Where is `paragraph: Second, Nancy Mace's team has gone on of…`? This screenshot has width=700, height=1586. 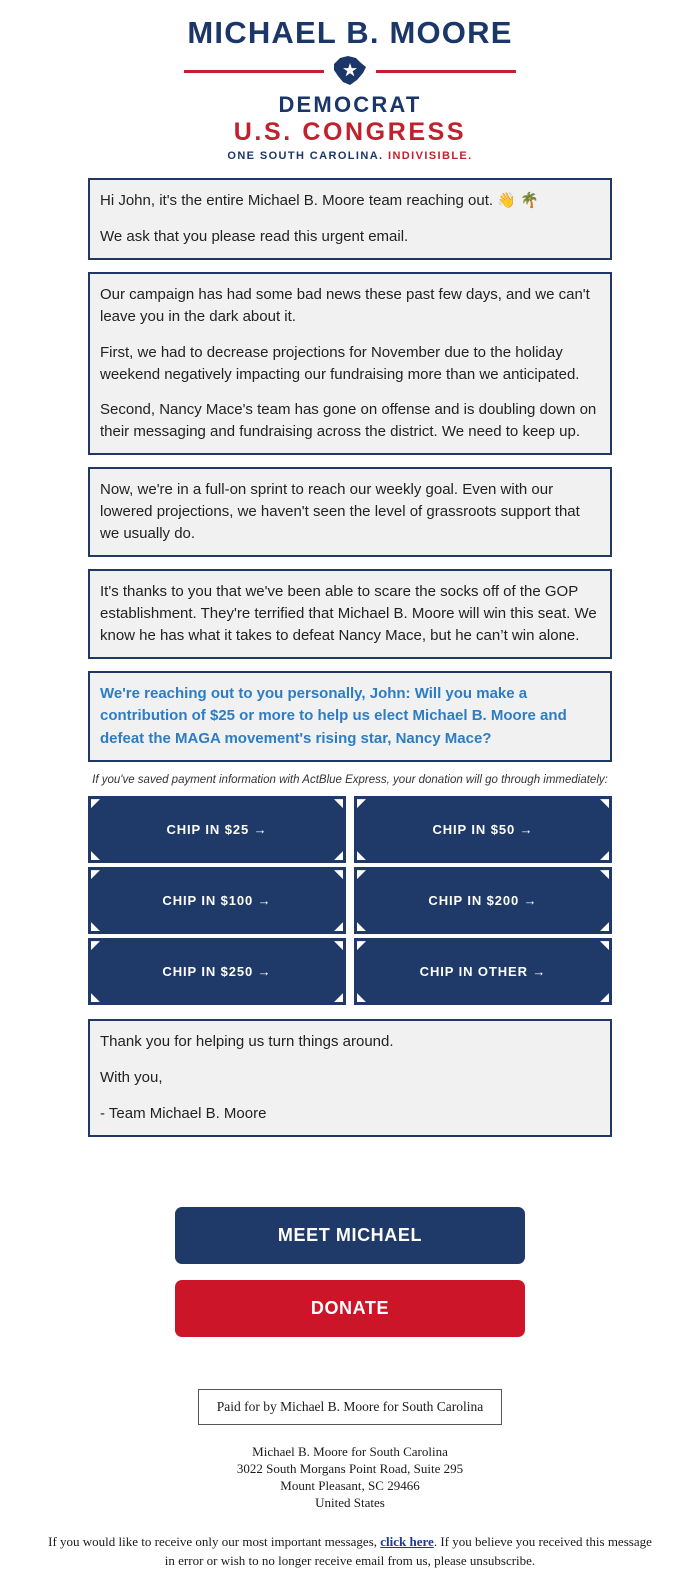
paragraph: Second, Nancy Mace's team has gone on of… is located at coordinates (348, 421).